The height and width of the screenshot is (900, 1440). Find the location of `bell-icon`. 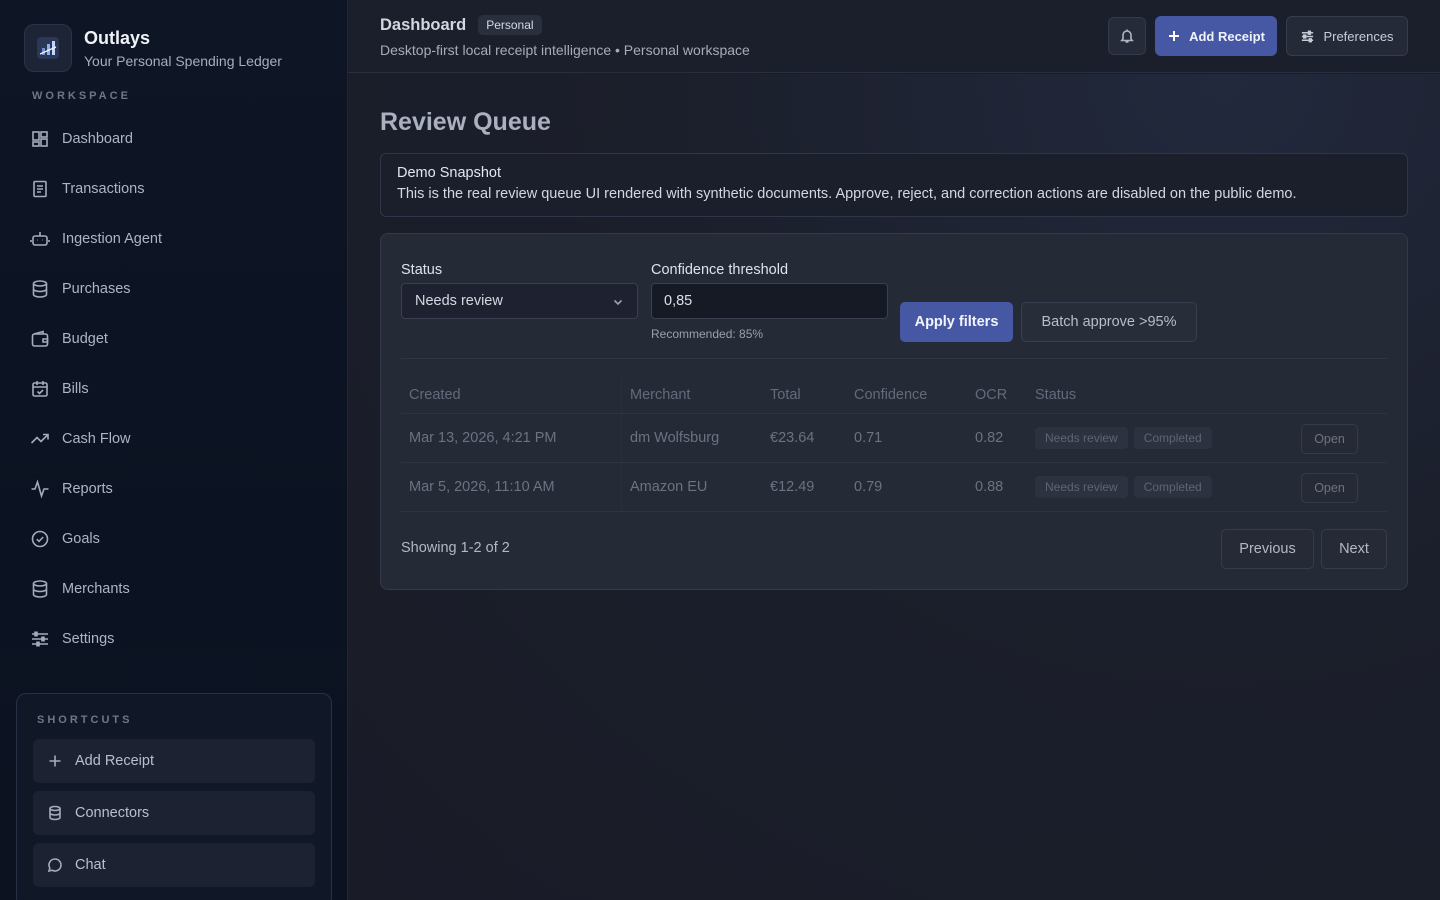

bell-icon is located at coordinates (1127, 36).